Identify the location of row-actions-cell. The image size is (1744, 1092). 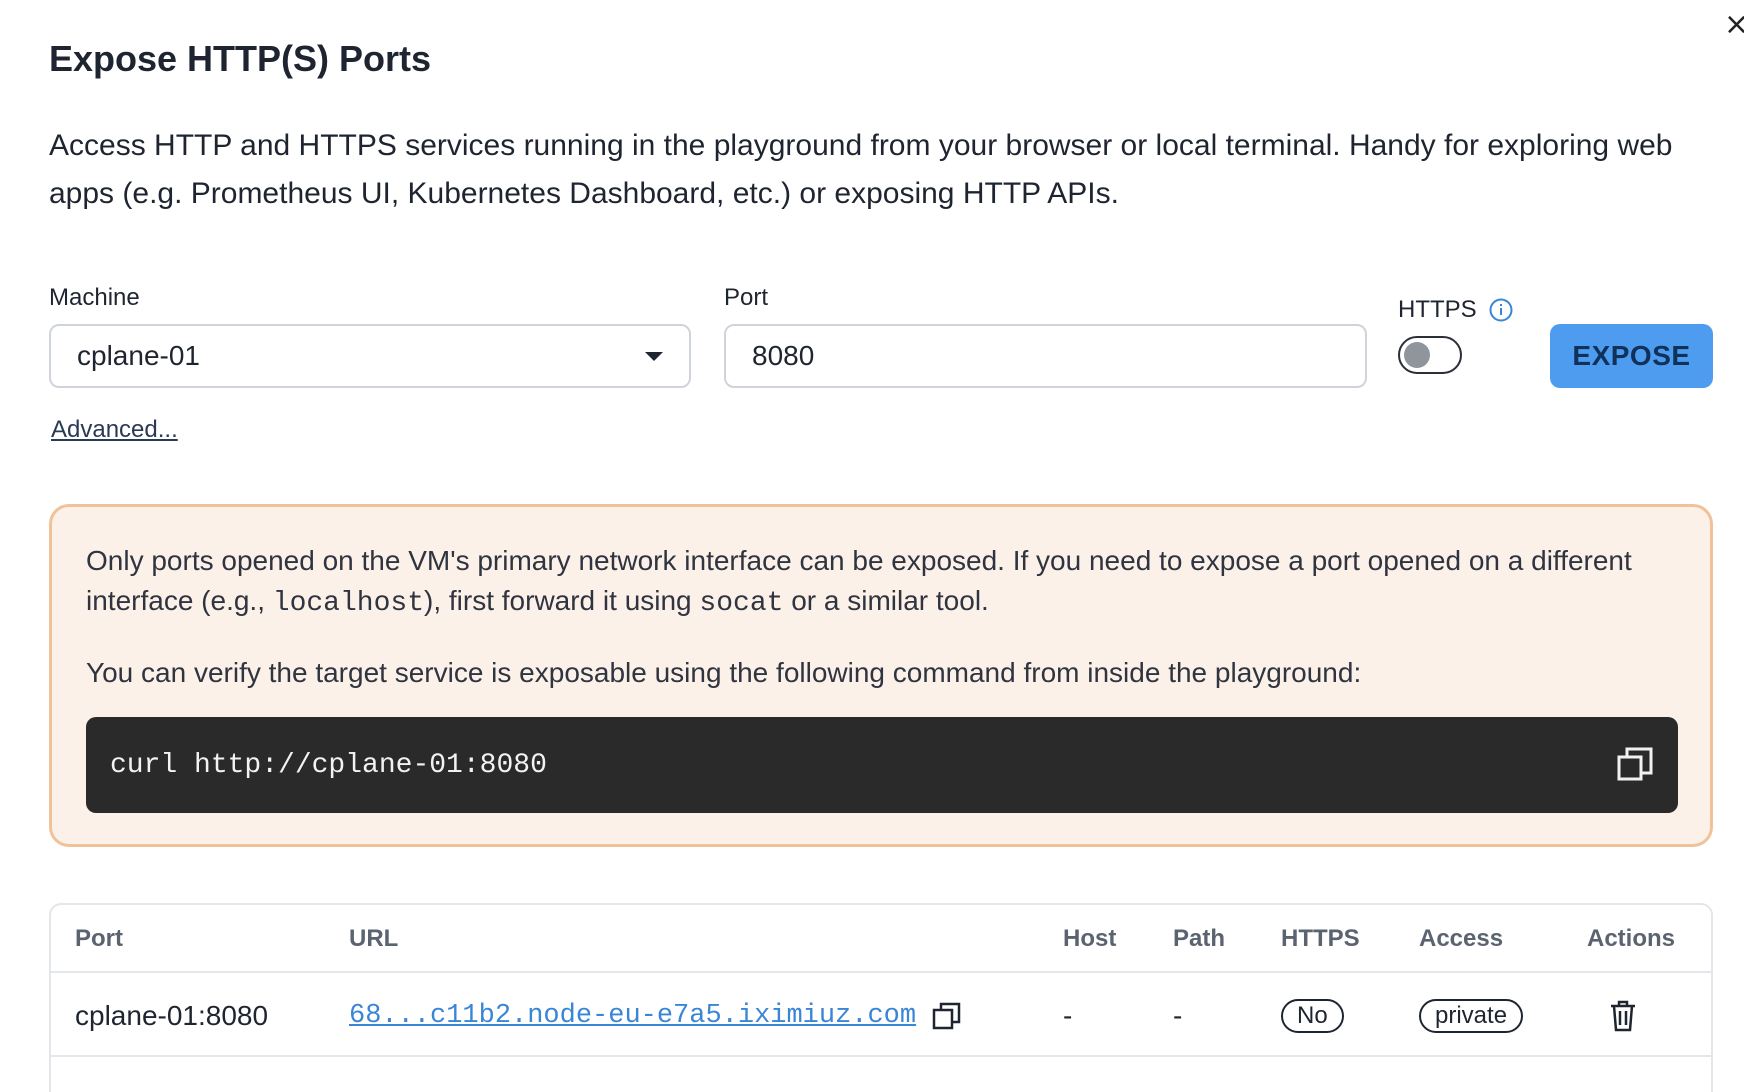
(1623, 1016).